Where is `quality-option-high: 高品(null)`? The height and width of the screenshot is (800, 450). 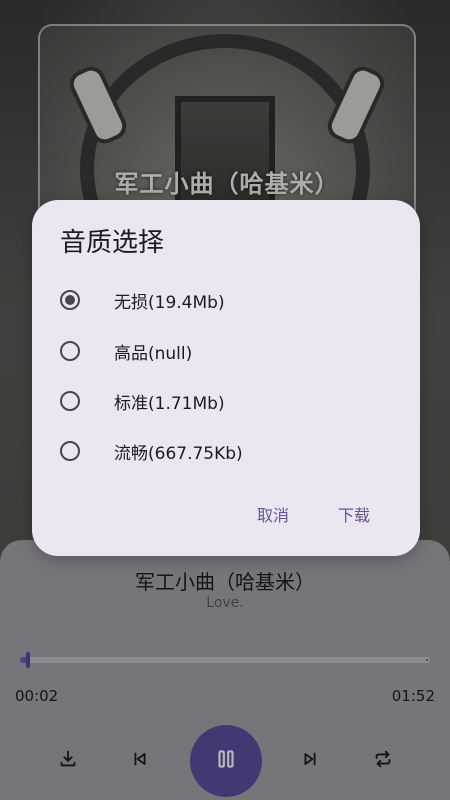 quality-option-high: 高品(null) is located at coordinates (226, 351).